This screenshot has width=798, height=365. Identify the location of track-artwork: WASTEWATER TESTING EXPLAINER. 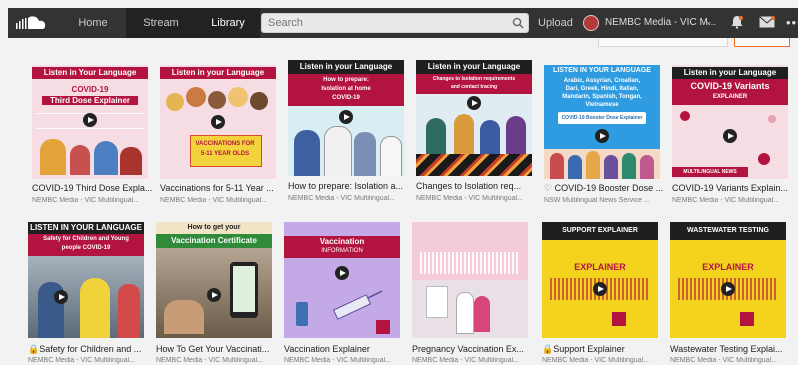
(728, 280).